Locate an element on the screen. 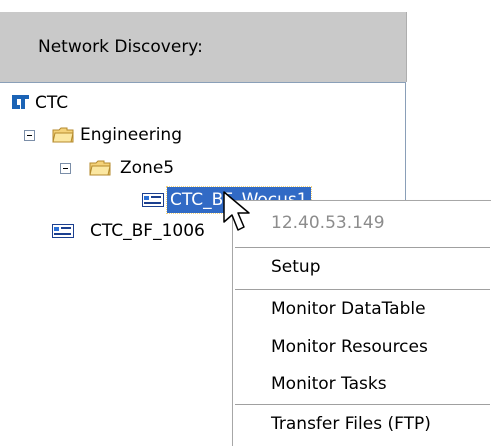  menu-item-ip-address: 12.40.53.149 is located at coordinates (328, 223).